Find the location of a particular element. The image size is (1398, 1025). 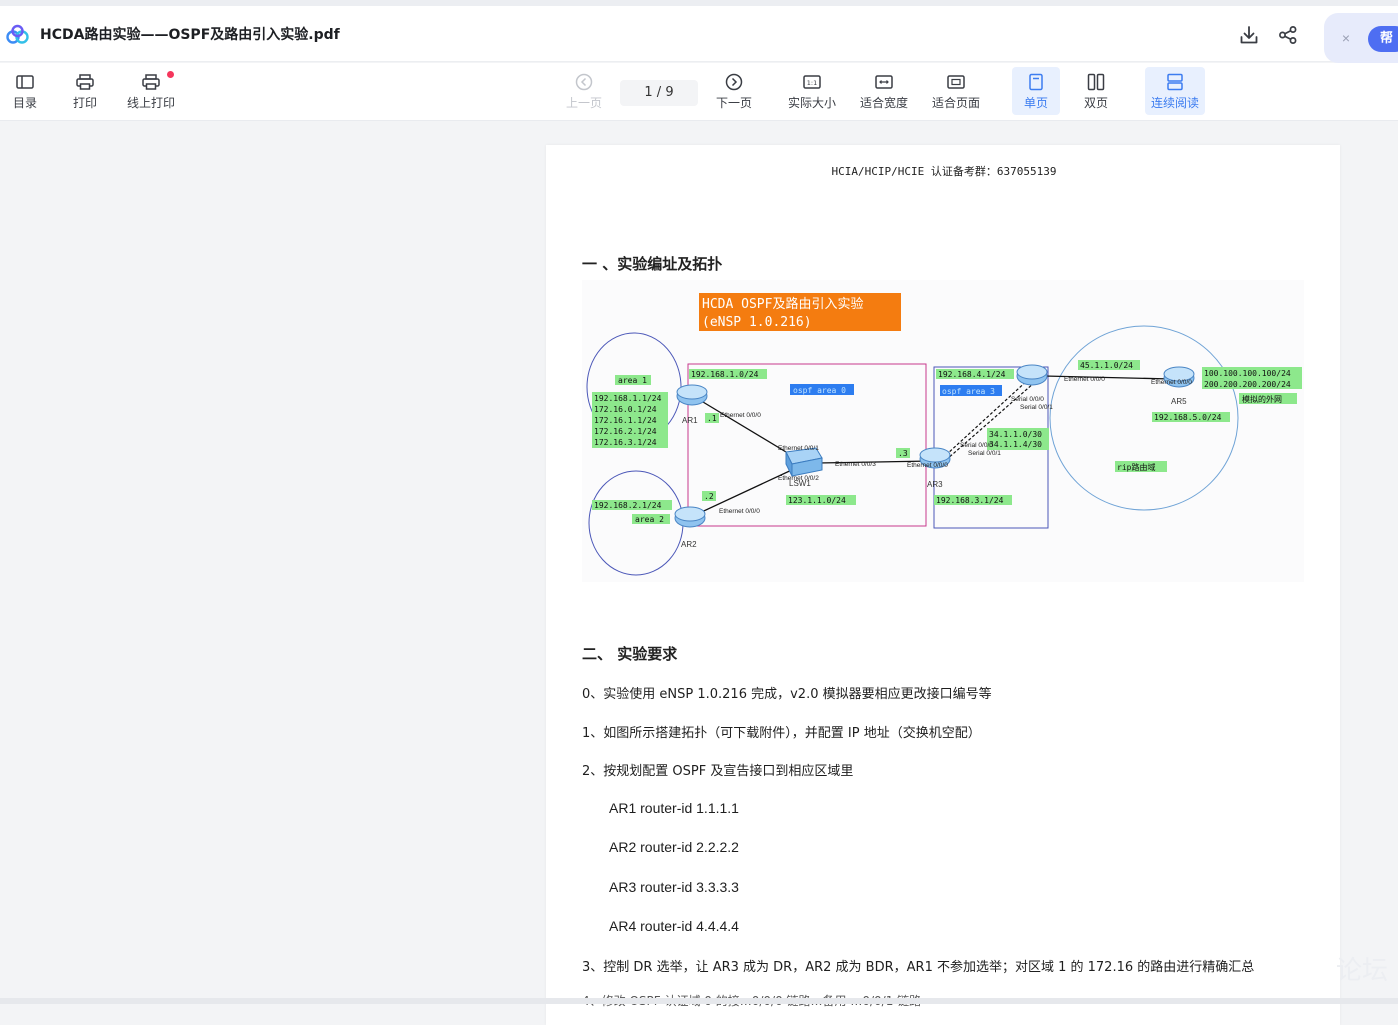

bottom-strip is located at coordinates (699, 1001).